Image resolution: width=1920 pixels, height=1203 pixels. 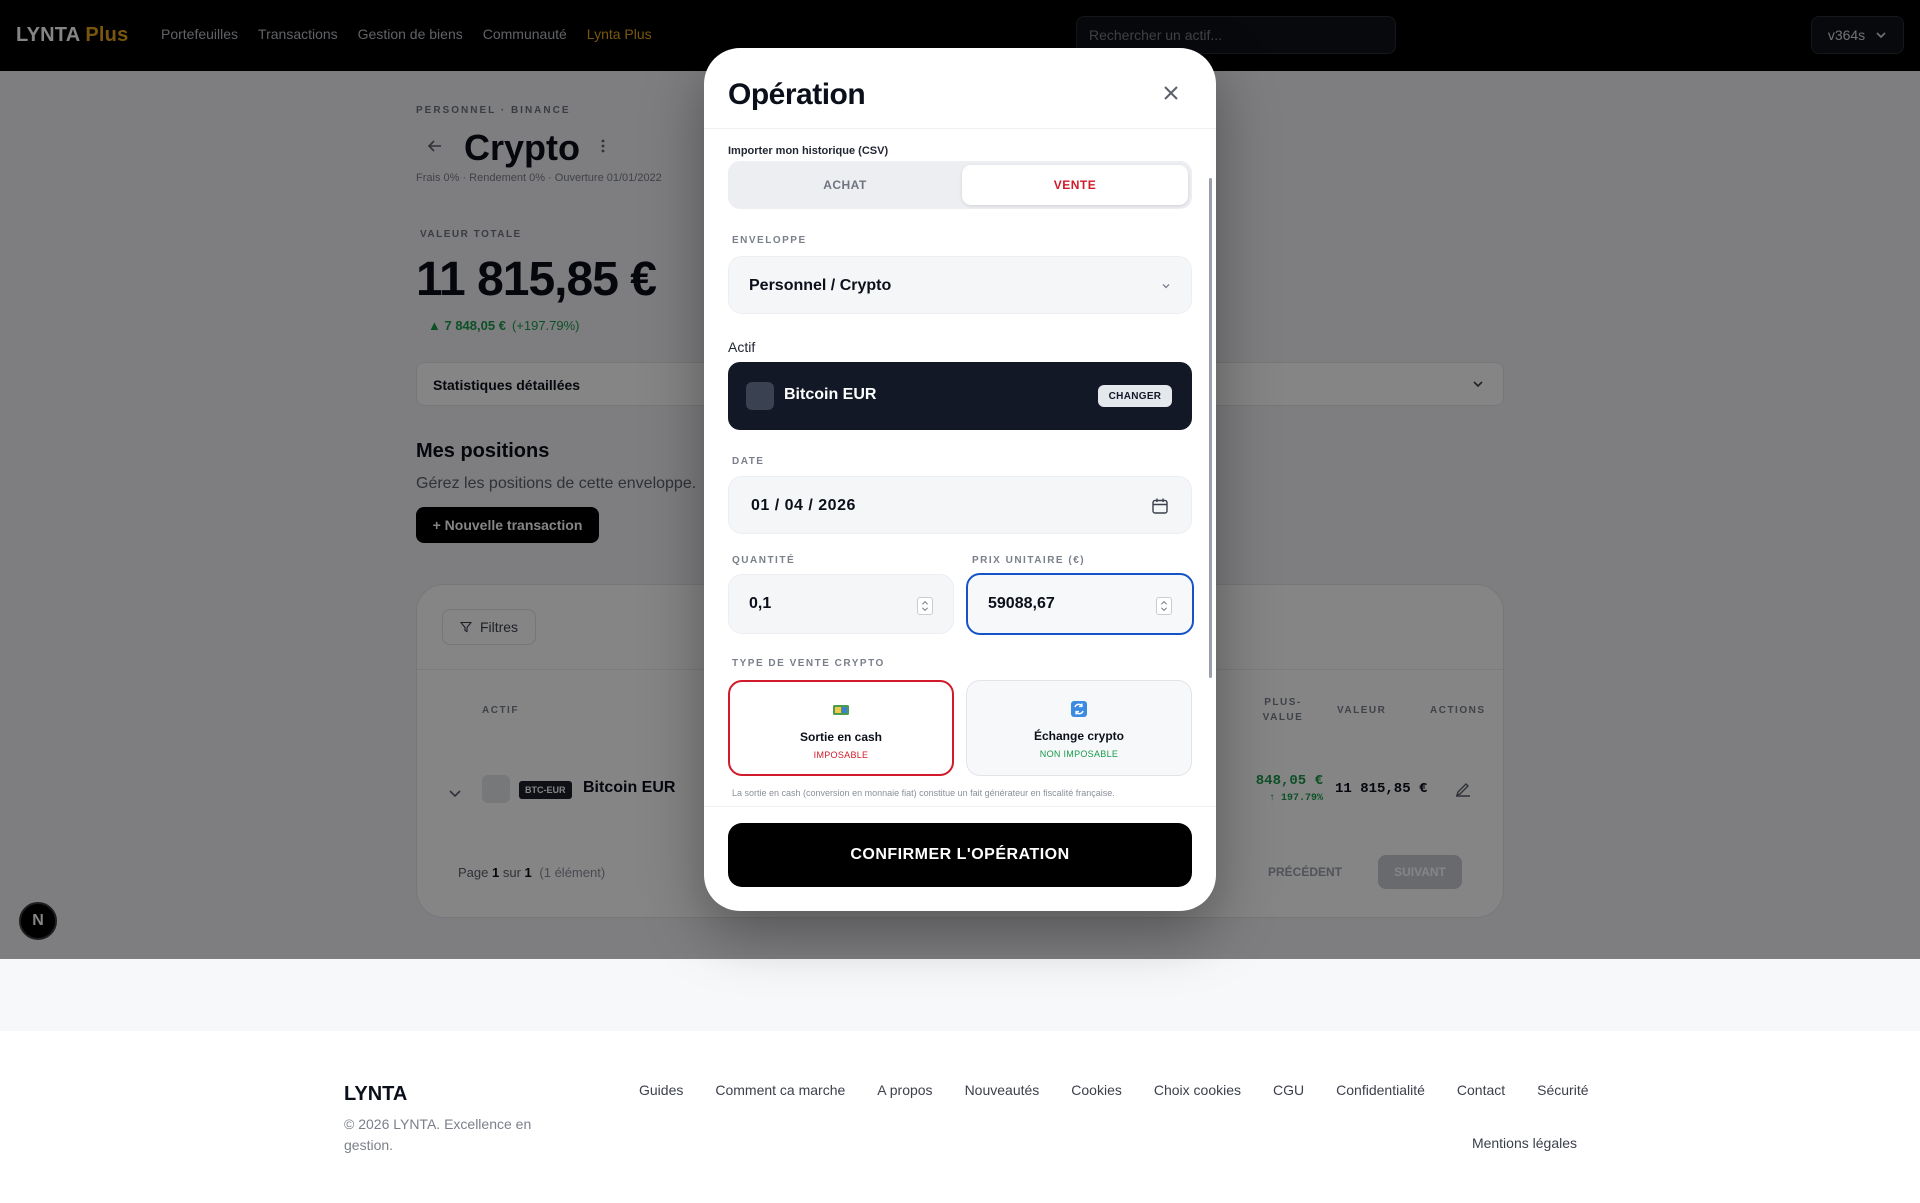 What do you see at coordinates (769, 240) in the screenshot?
I see `envelope-label: ENVELOPPE` at bounding box center [769, 240].